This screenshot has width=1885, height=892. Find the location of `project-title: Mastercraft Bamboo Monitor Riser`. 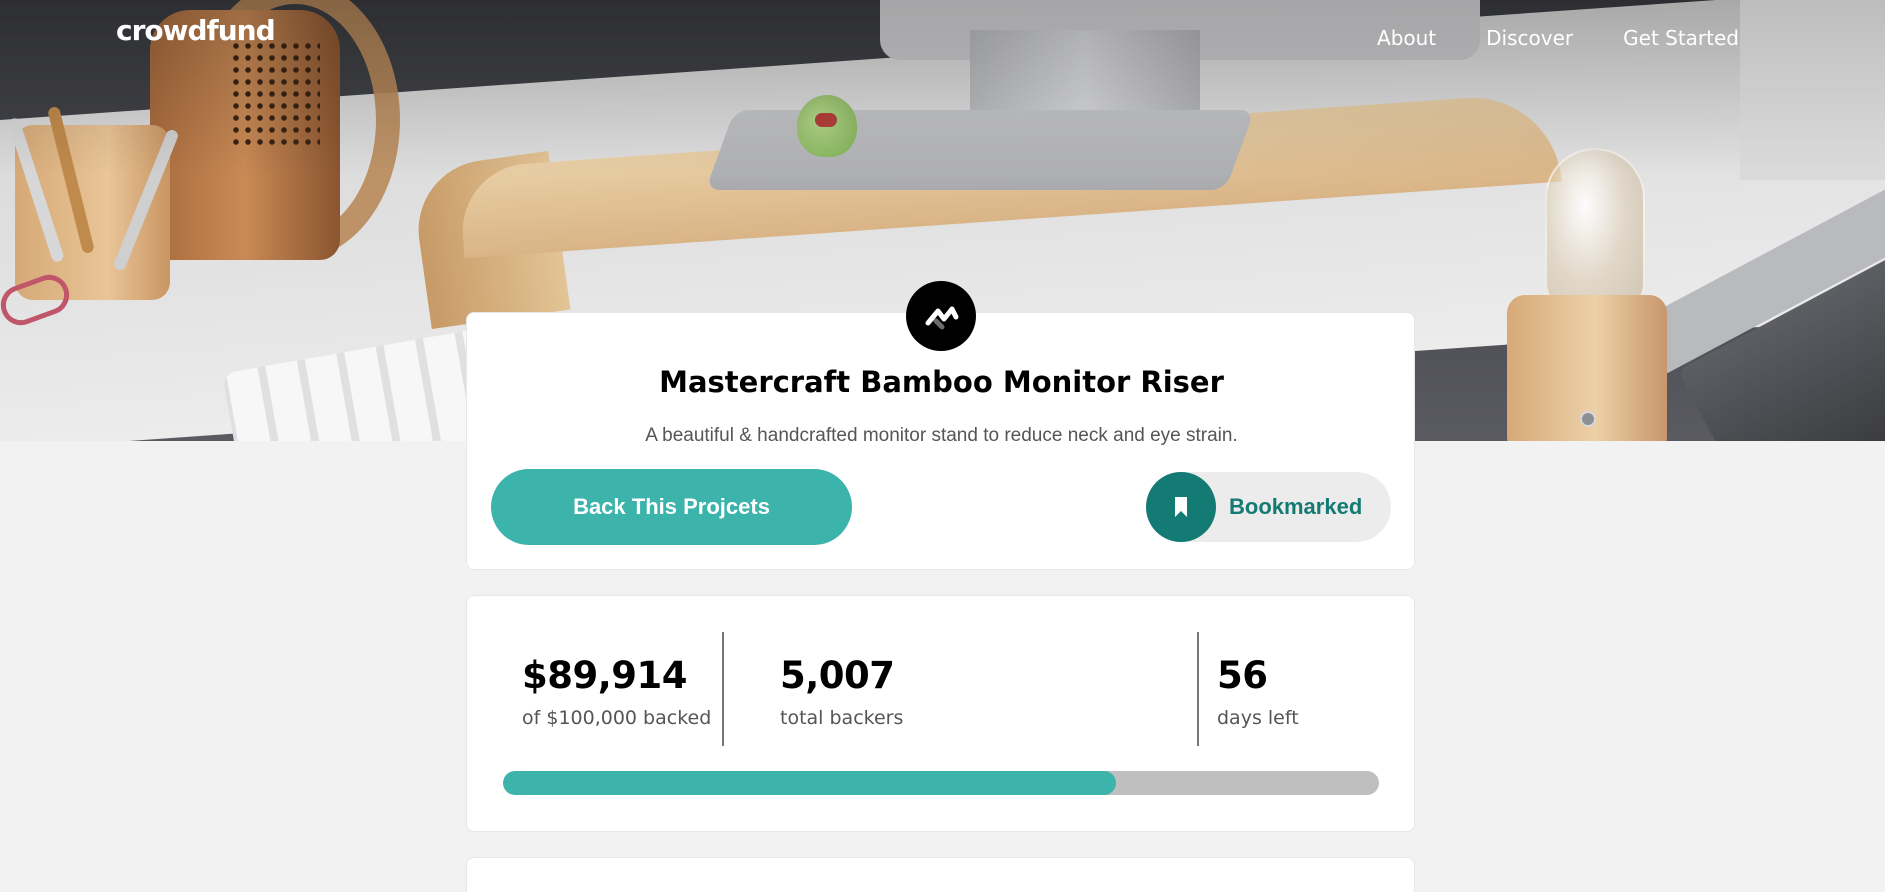

project-title: Mastercraft Bamboo Monitor Riser is located at coordinates (941, 382).